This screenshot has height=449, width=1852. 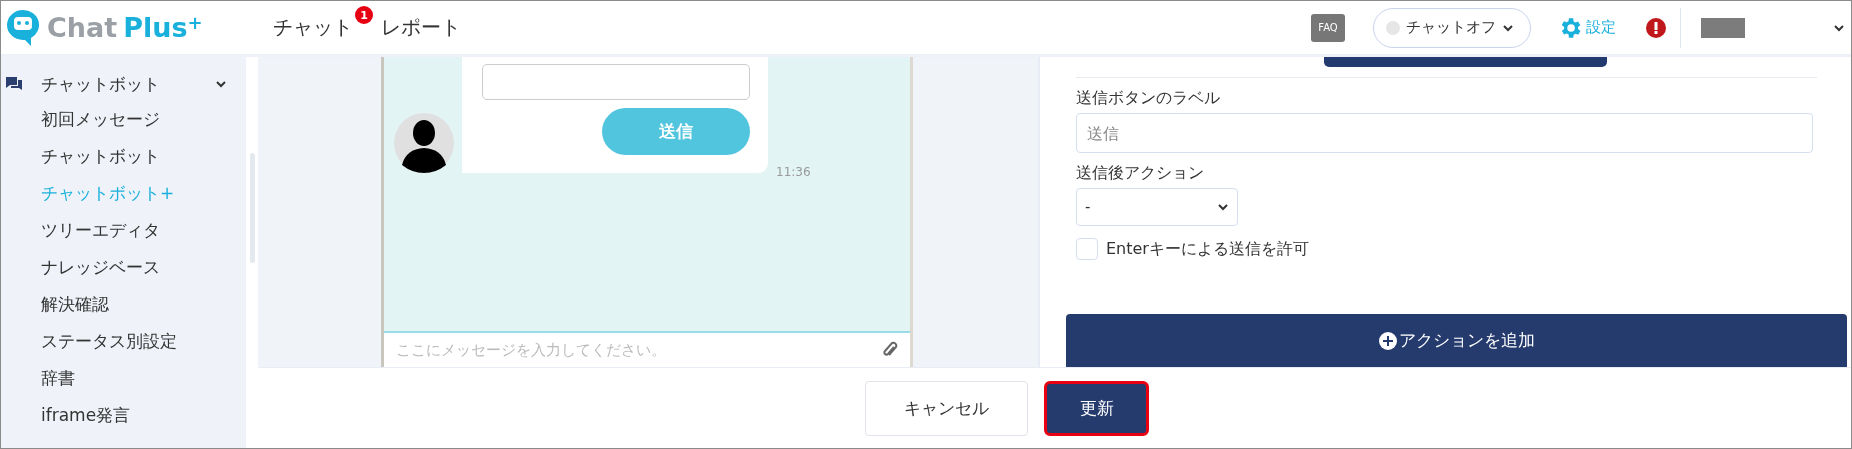 What do you see at coordinates (195, 22) in the screenshot?
I see `logo-mark: +` at bounding box center [195, 22].